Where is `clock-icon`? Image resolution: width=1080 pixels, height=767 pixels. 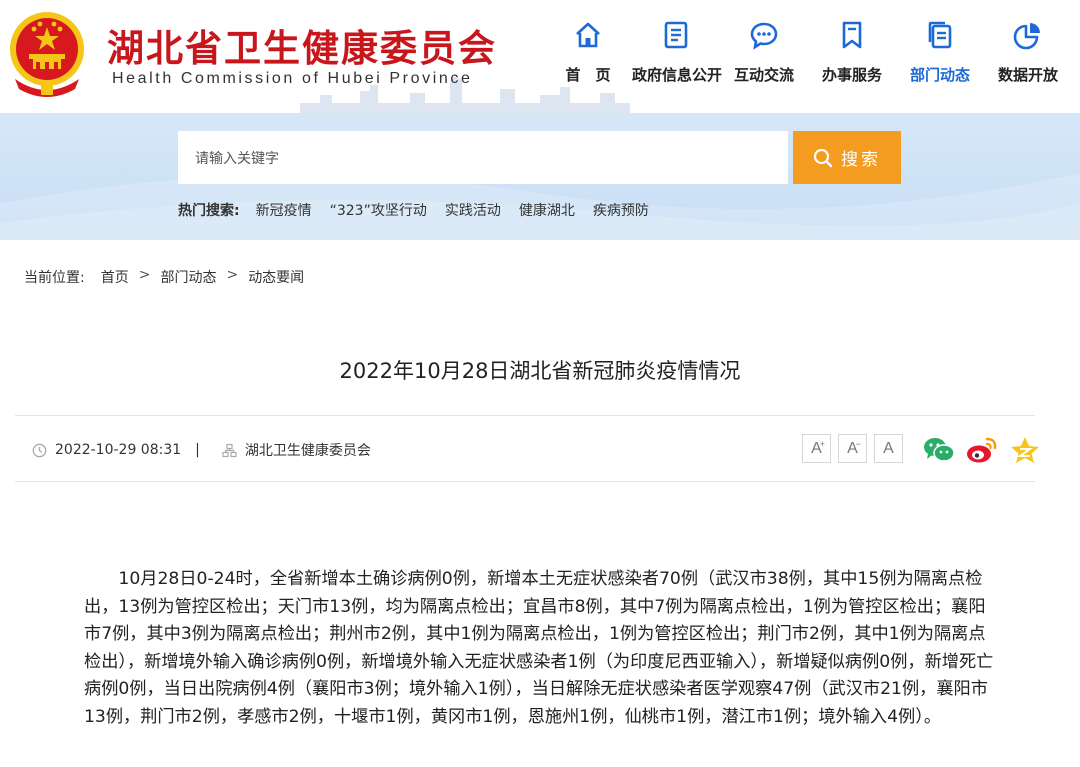 clock-icon is located at coordinates (39, 450).